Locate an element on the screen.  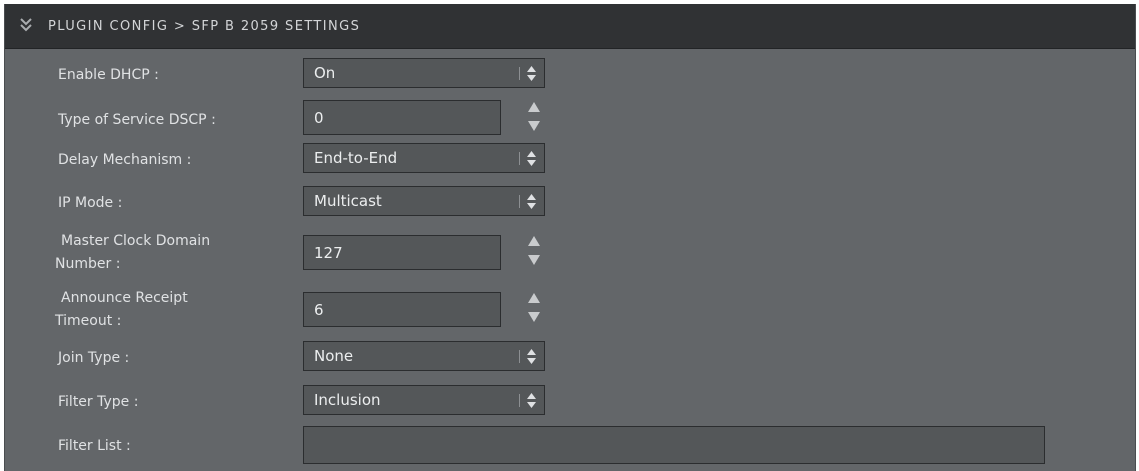
announce-receipt-timeout-value: 6 is located at coordinates (319, 310).